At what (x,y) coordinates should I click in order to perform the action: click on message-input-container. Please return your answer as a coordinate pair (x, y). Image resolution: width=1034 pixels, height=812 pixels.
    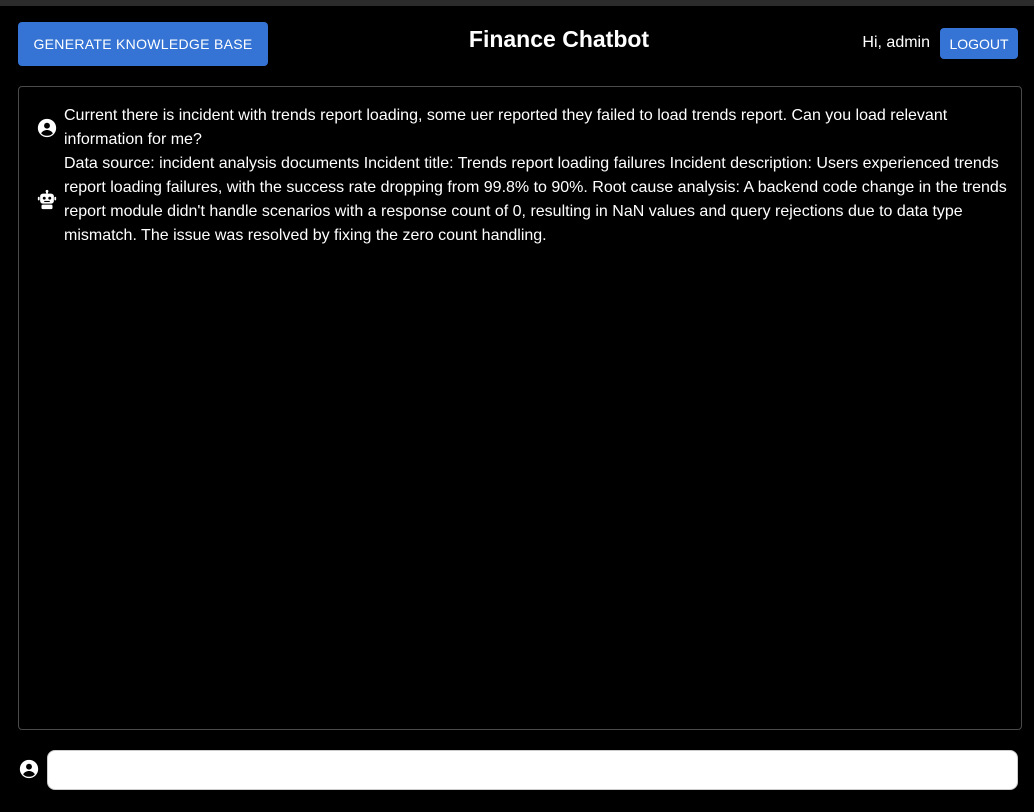
    Looking at the image, I should click on (532, 770).